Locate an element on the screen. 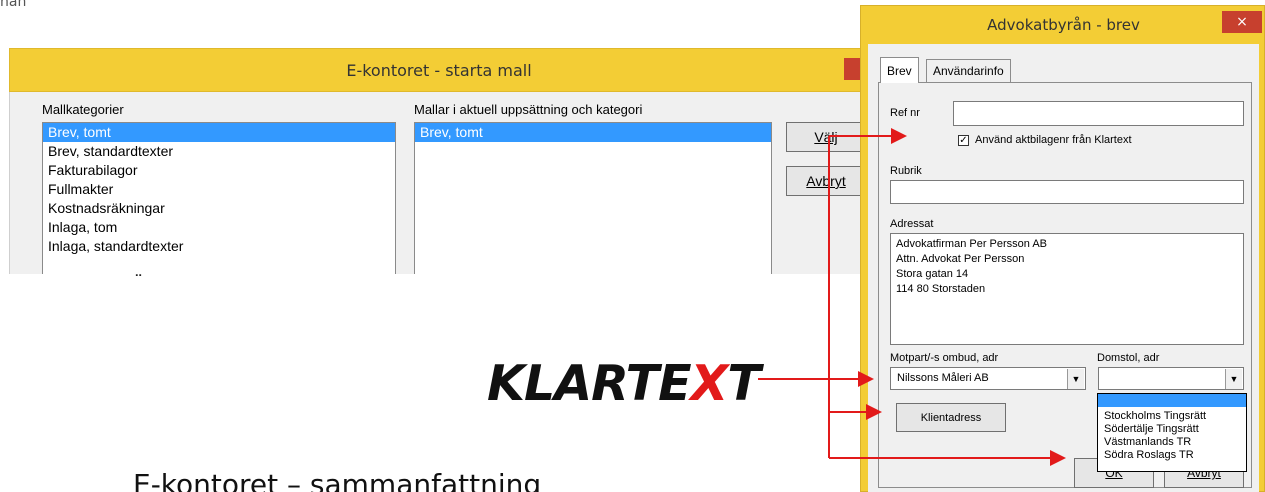  court-option: Stockholms Tingsrätt is located at coordinates (1172, 416).